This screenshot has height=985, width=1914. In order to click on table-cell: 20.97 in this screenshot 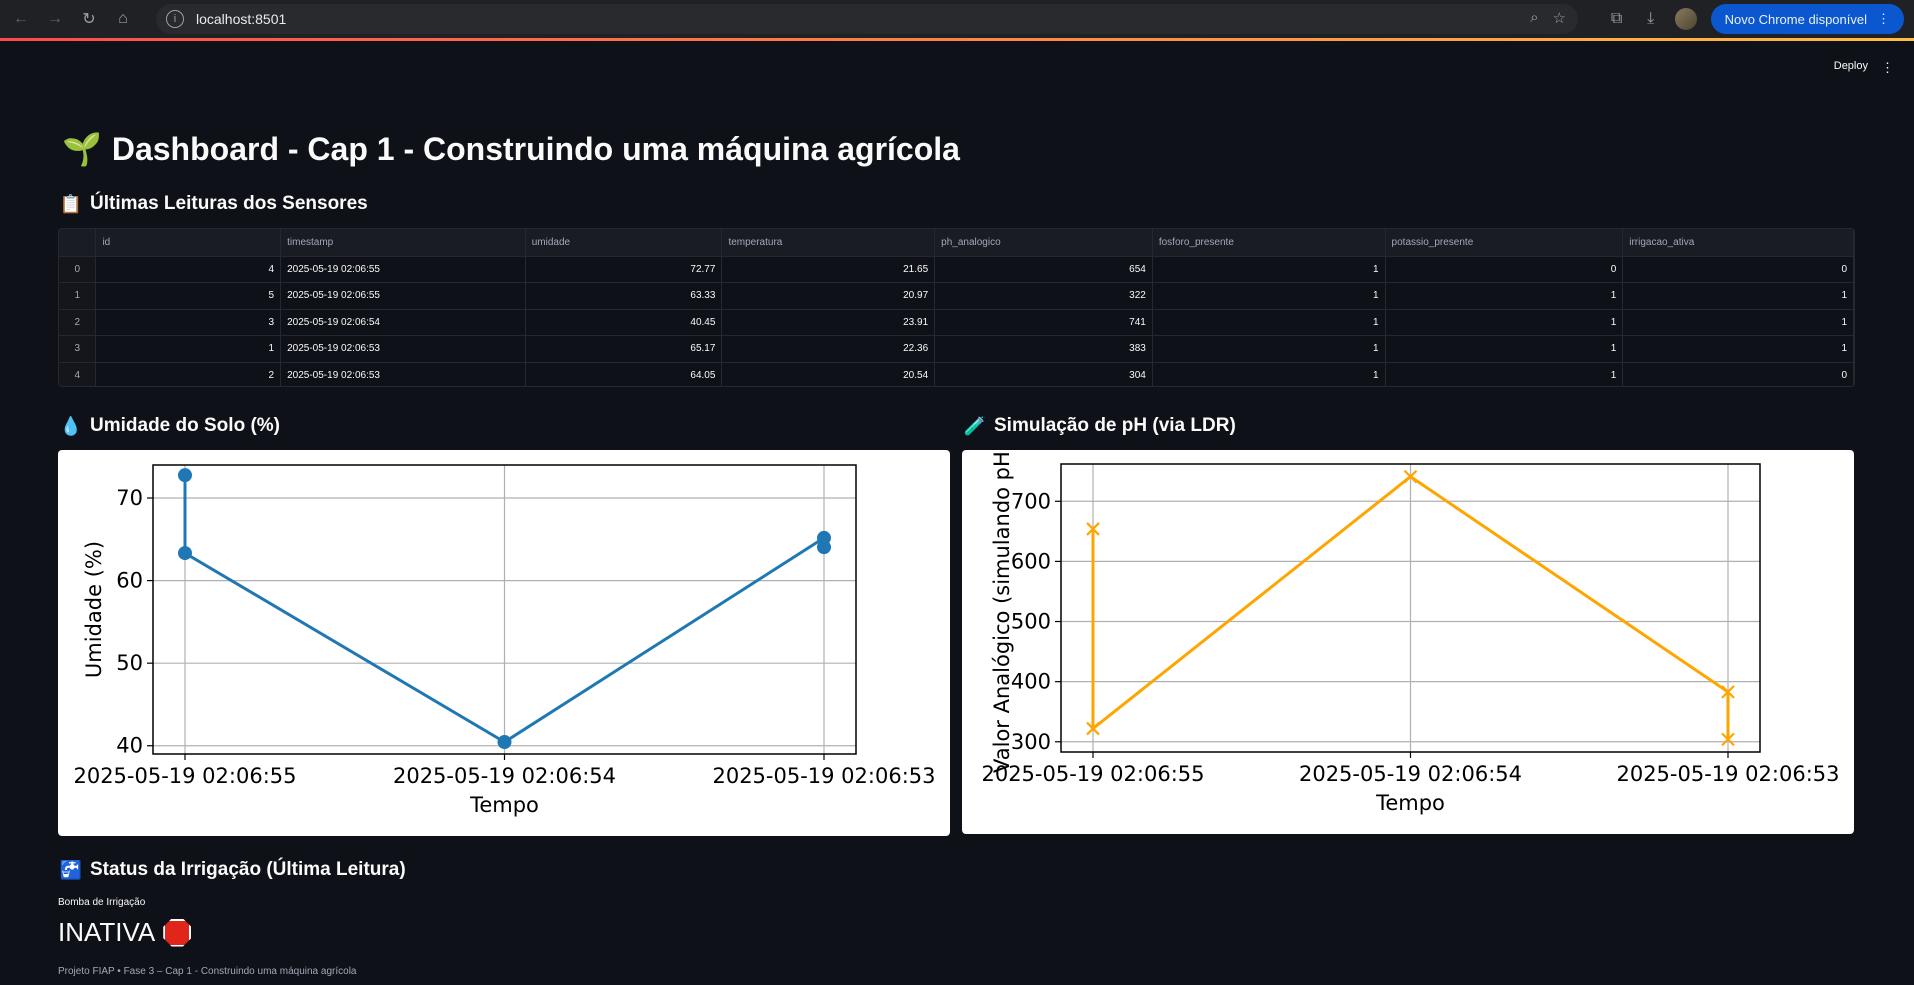, I will do `click(828, 296)`.